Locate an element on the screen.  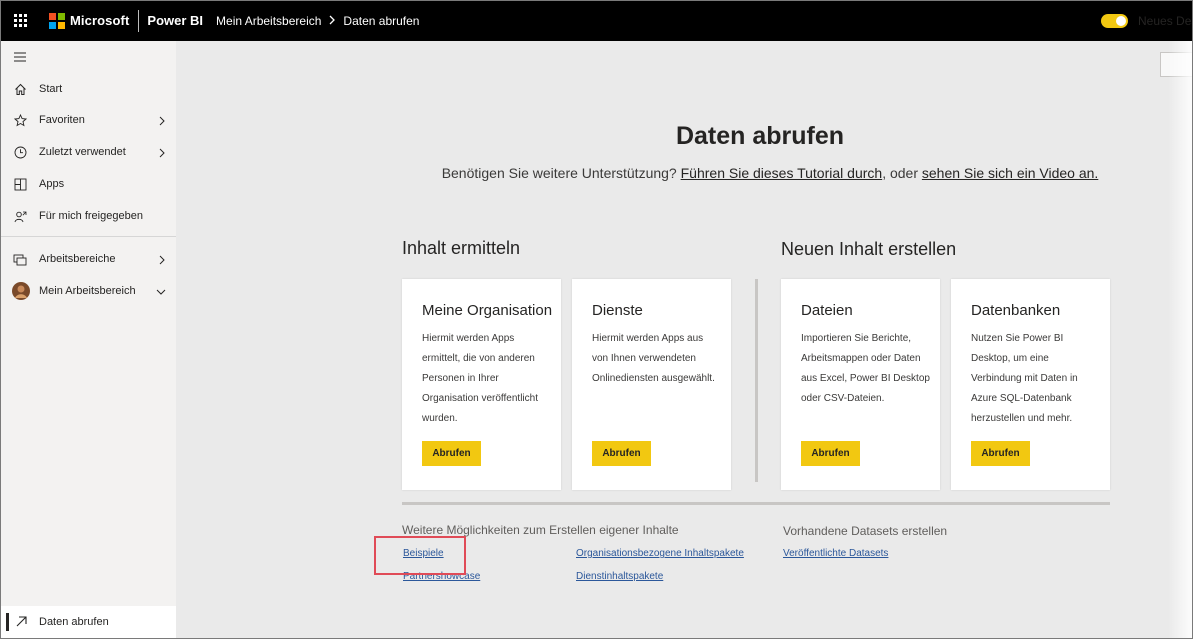
edge-fade is located at coordinates (1180, 340).